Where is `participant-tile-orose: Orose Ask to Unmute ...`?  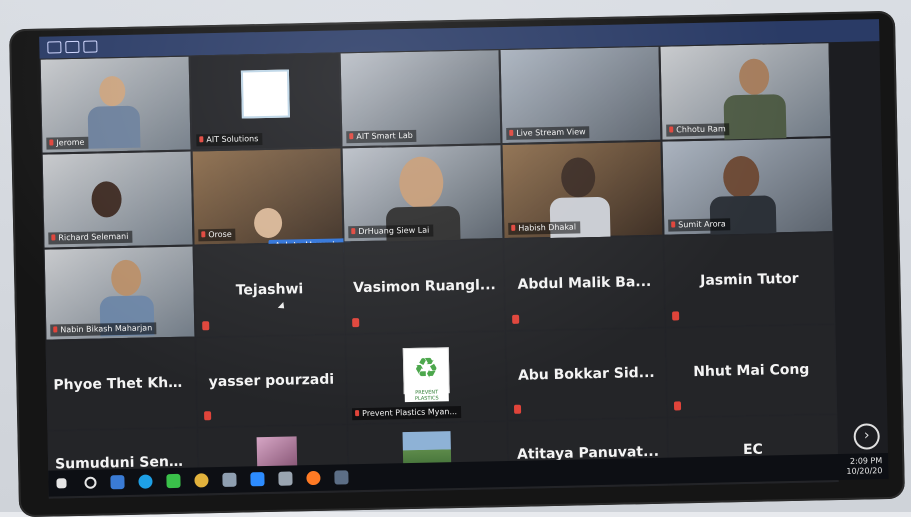
participant-tile-orose: Orose Ask to Unmute ... is located at coordinates (271, 200).